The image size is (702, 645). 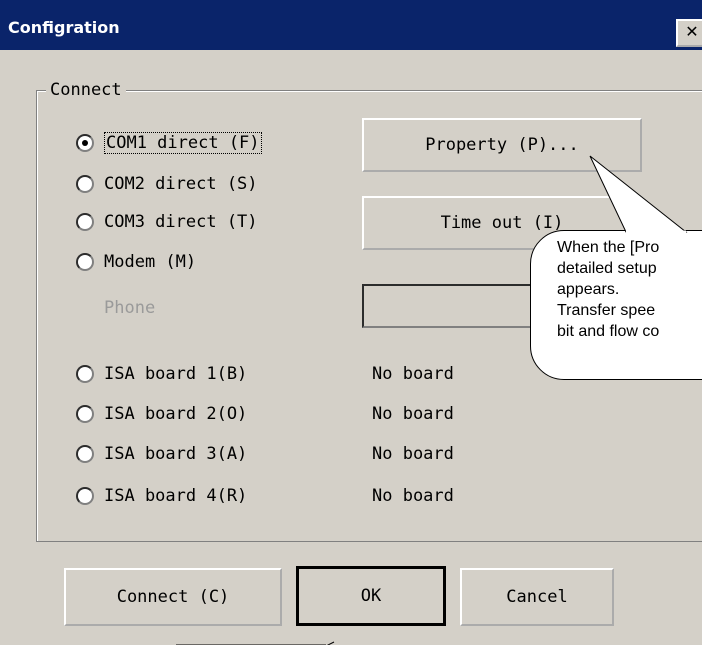 What do you see at coordinates (608, 331) in the screenshot?
I see `callout-line: bit and flow co` at bounding box center [608, 331].